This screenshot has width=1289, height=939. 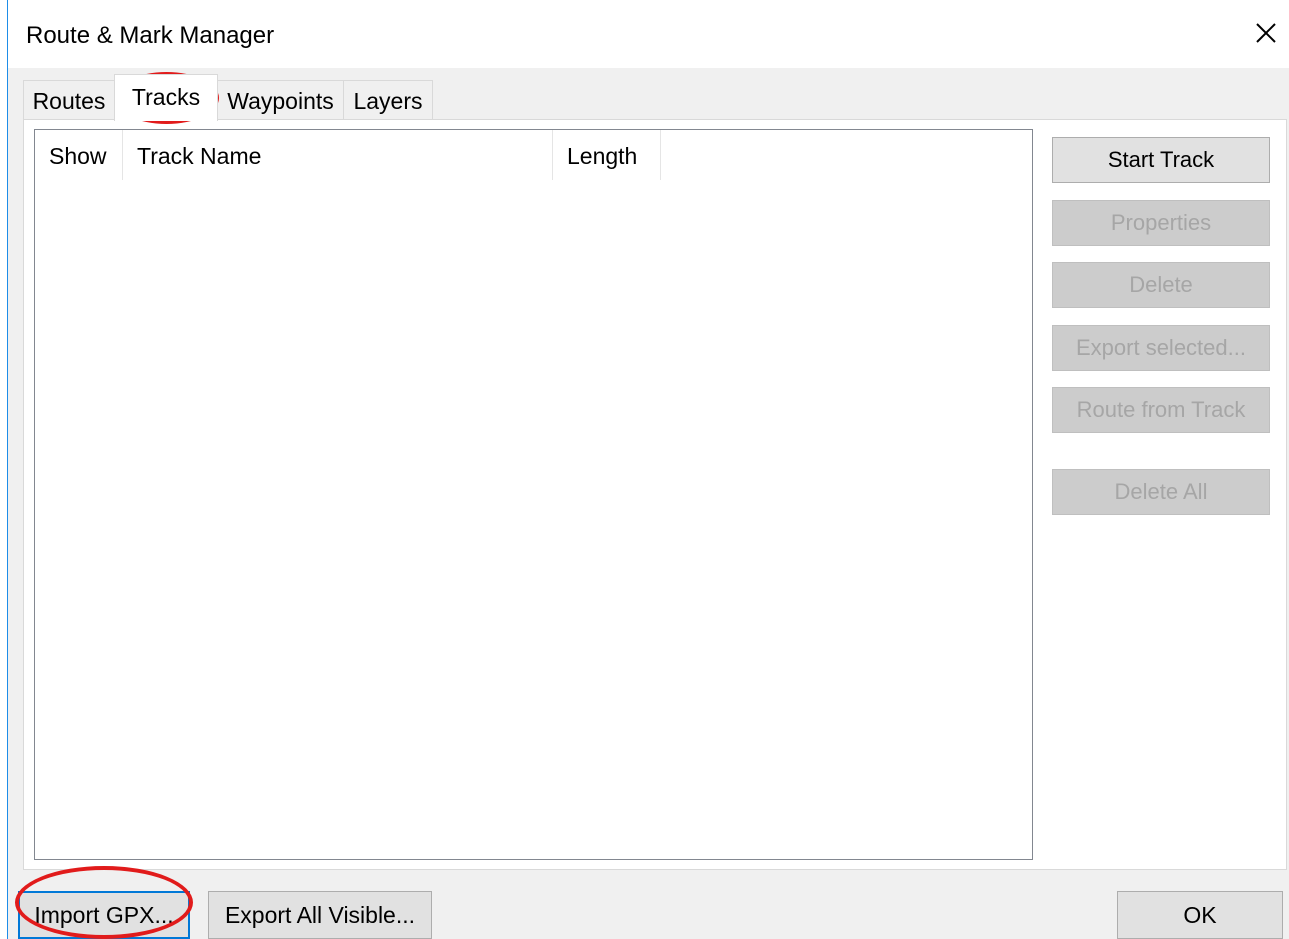 What do you see at coordinates (1161, 223) in the screenshot?
I see `properties-button: Properties` at bounding box center [1161, 223].